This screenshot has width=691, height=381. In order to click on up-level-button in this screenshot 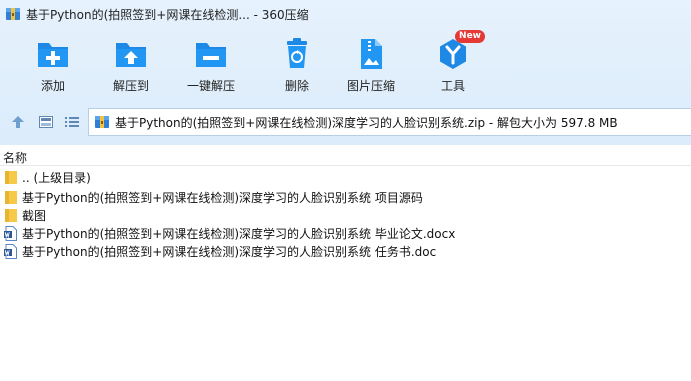, I will do `click(18, 122)`.